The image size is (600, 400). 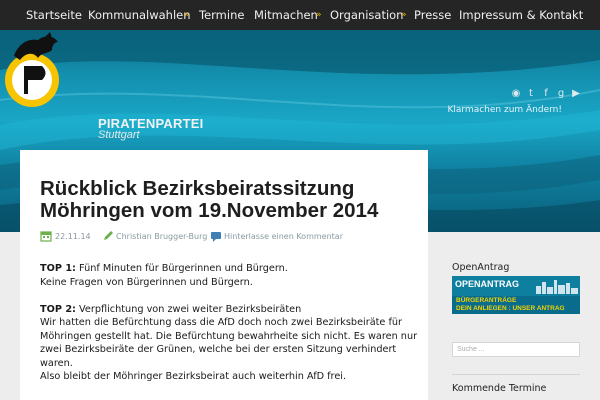 I want to click on twitter-icon: t, so click(x=531, y=94).